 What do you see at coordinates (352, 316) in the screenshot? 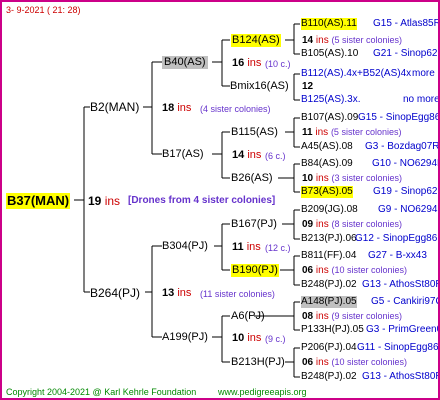
I see `g3-count-6: 08 ins (9 sister colonies)` at bounding box center [352, 316].